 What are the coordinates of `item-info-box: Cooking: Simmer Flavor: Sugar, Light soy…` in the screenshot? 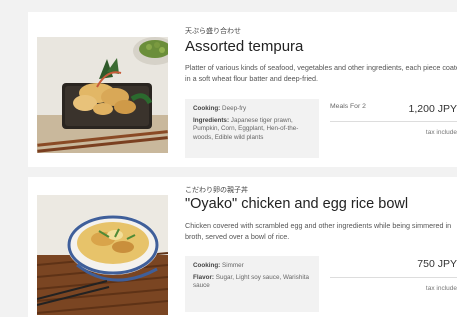 It's located at (252, 284).